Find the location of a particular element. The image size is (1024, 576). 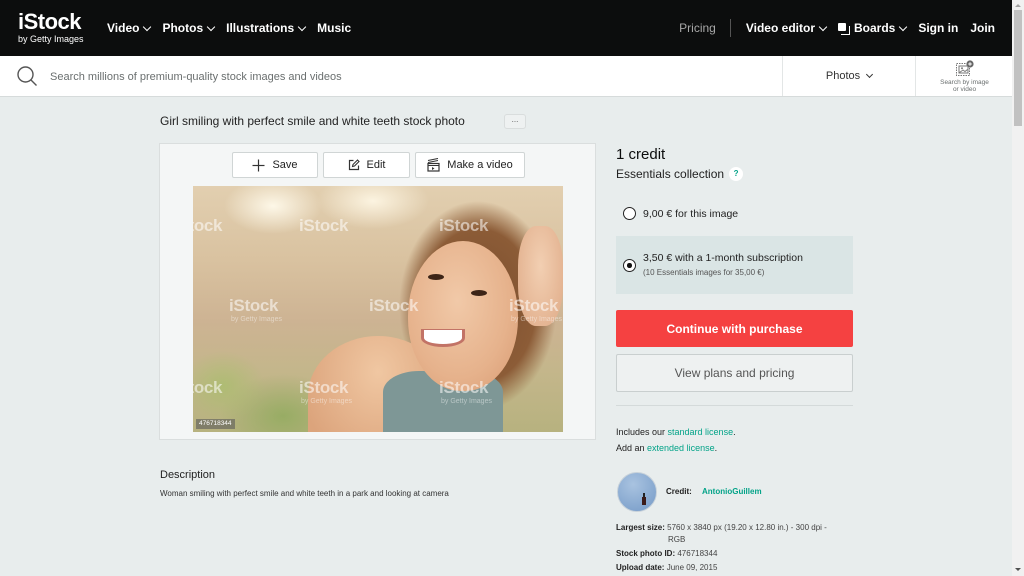

option-label: 3,50 € with a 1-month subscription is located at coordinates (723, 258).